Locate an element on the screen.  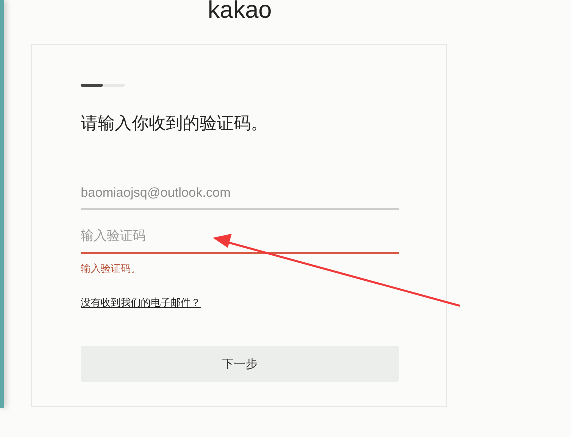
progress-bar is located at coordinates (103, 85).